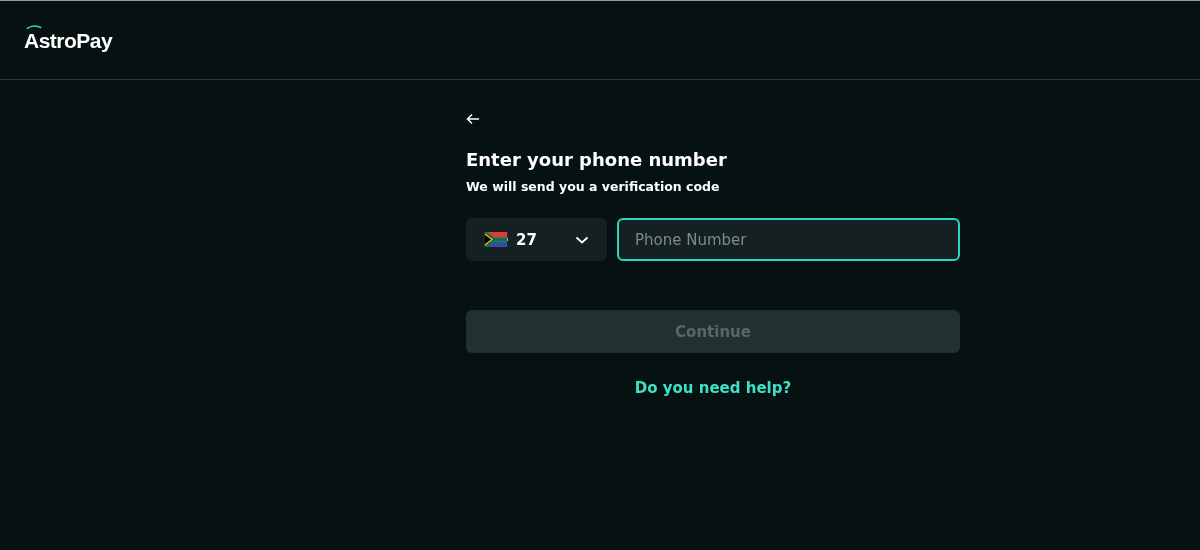 The image size is (1200, 550). What do you see at coordinates (597, 159) in the screenshot?
I see `page-title: Enter your phone number` at bounding box center [597, 159].